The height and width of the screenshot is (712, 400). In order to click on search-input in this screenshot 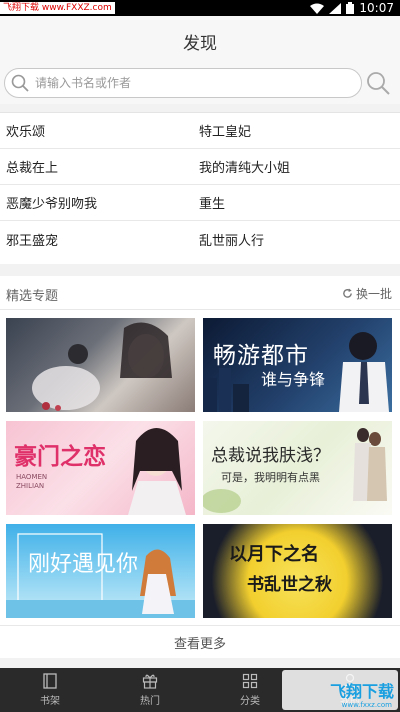, I will do `click(185, 83)`.